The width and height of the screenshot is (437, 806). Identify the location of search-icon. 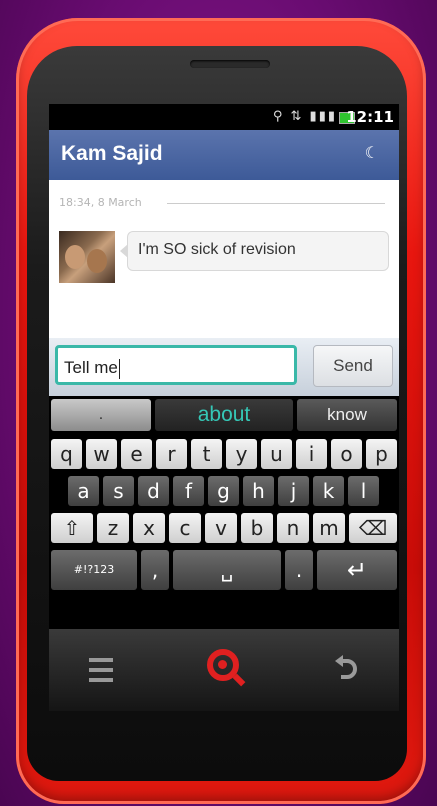
(227, 669).